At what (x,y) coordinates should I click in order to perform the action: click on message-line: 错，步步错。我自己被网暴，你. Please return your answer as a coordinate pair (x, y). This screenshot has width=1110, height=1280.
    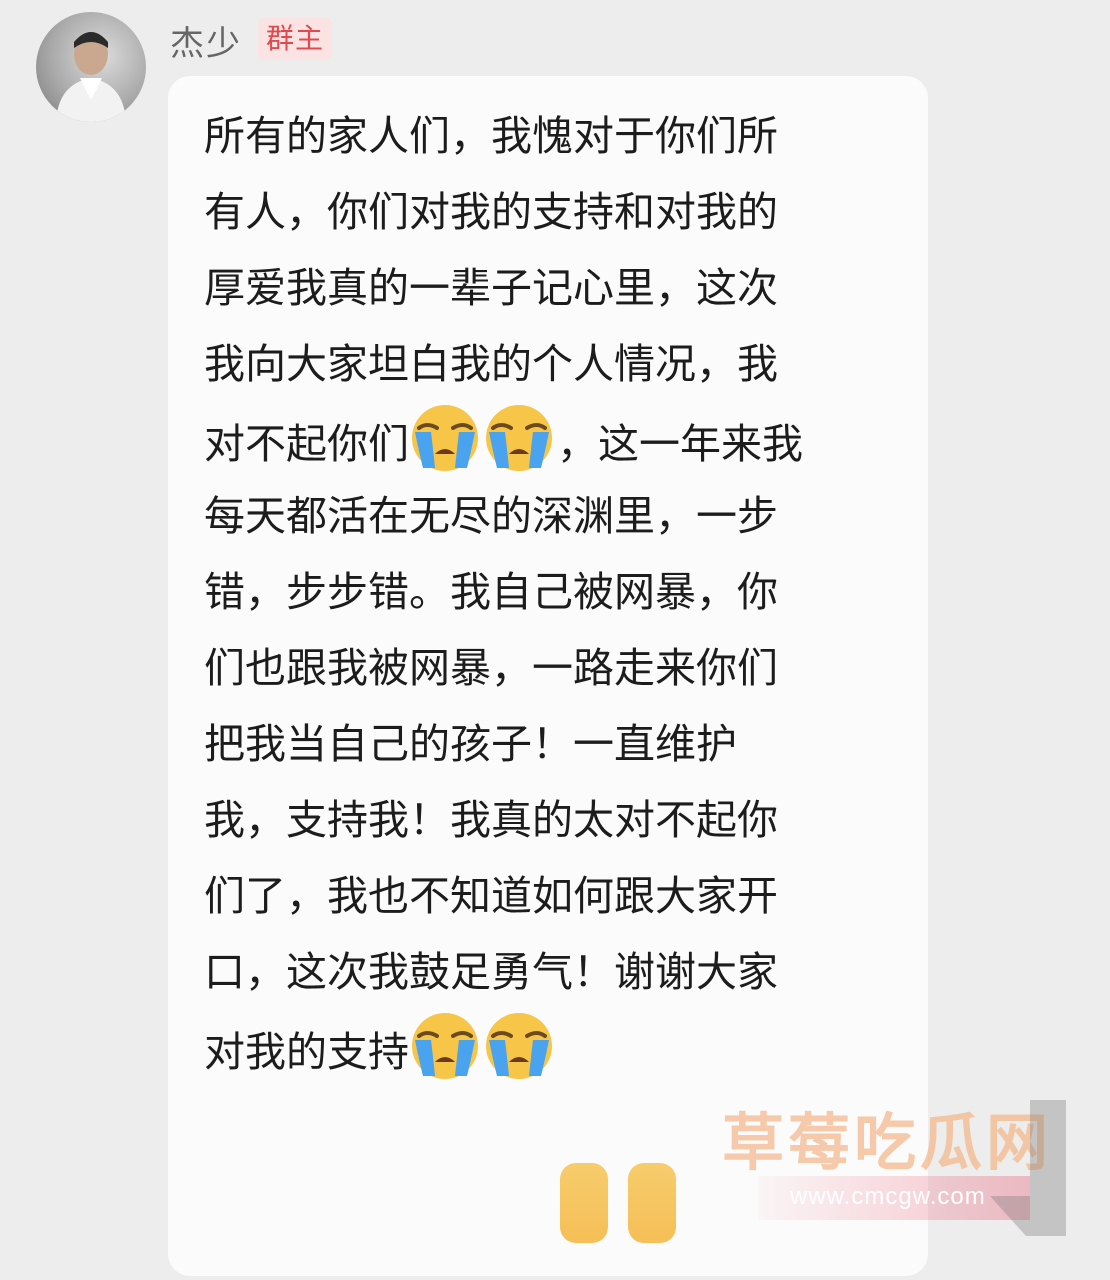
    Looking at the image, I should click on (549, 592).